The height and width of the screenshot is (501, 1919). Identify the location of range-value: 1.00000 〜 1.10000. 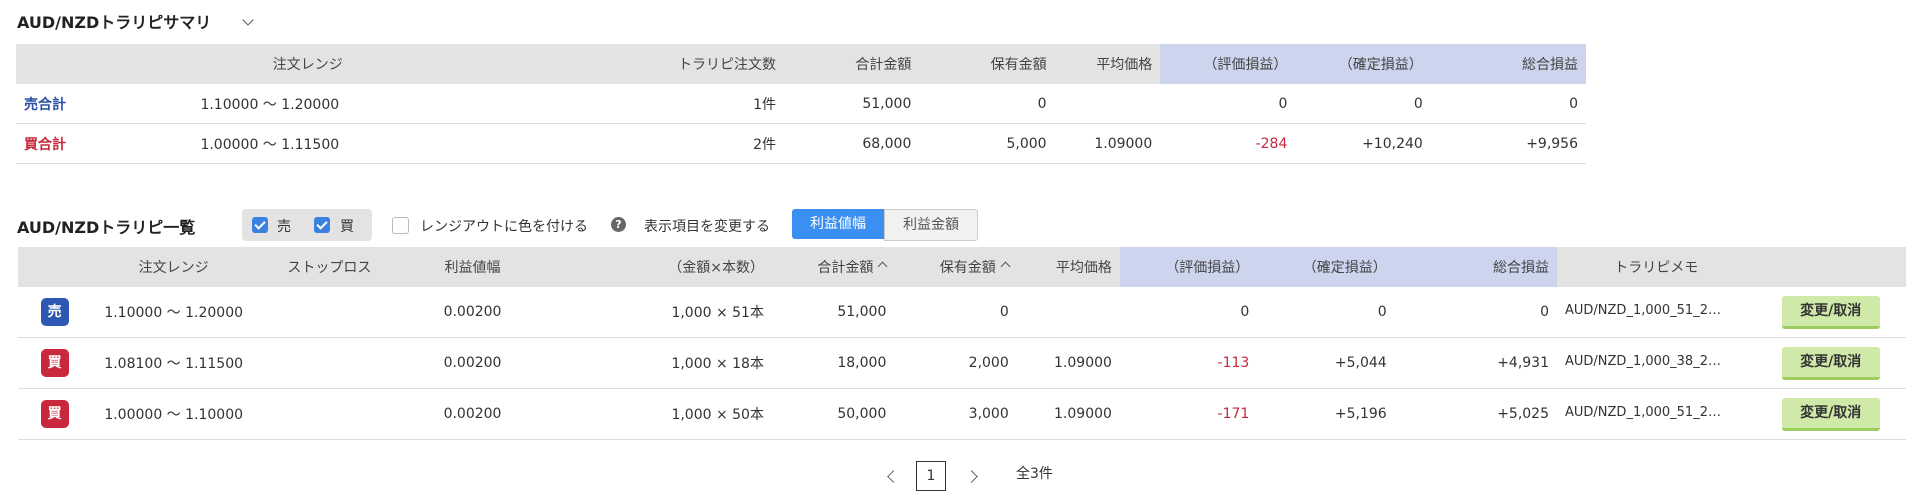
(174, 414).